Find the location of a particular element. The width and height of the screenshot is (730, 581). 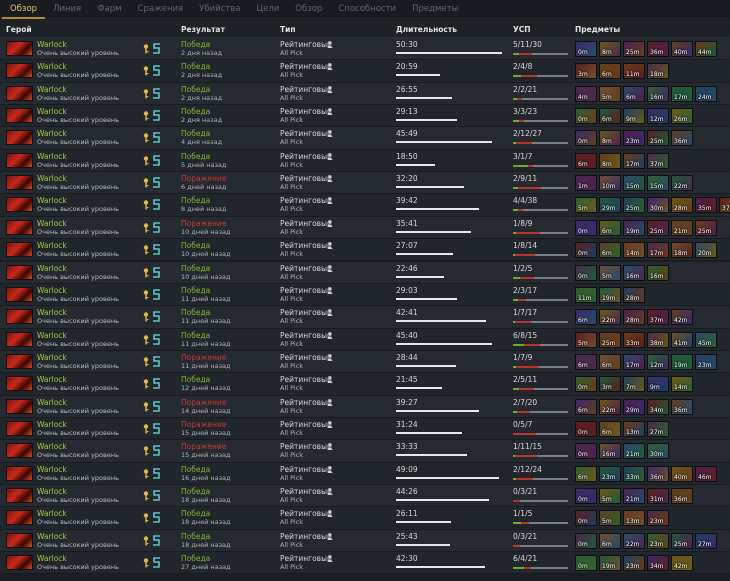

item-icon: 13m is located at coordinates (634, 428).